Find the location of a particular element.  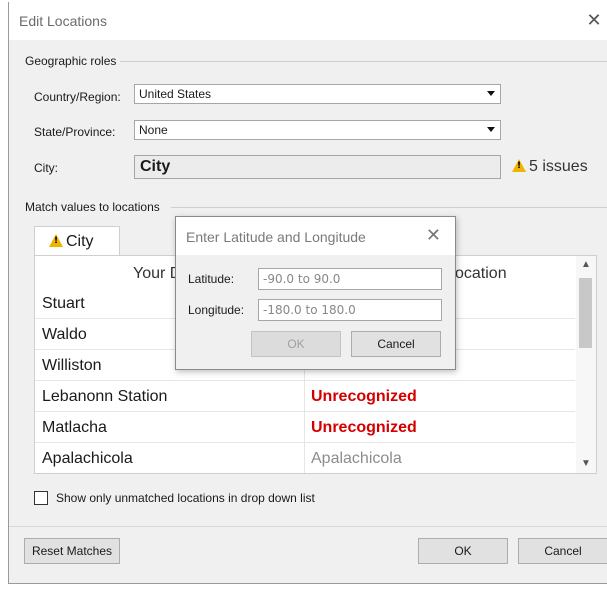

row-value: Matlacha is located at coordinates (74, 427).